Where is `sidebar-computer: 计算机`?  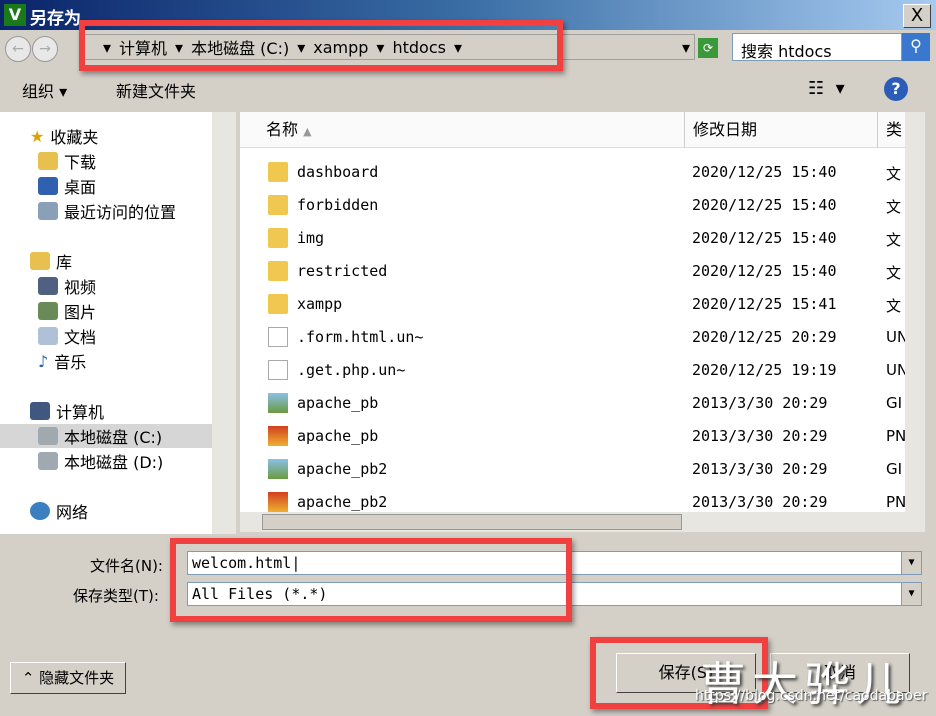
sidebar-computer: 计算机 is located at coordinates (67, 411).